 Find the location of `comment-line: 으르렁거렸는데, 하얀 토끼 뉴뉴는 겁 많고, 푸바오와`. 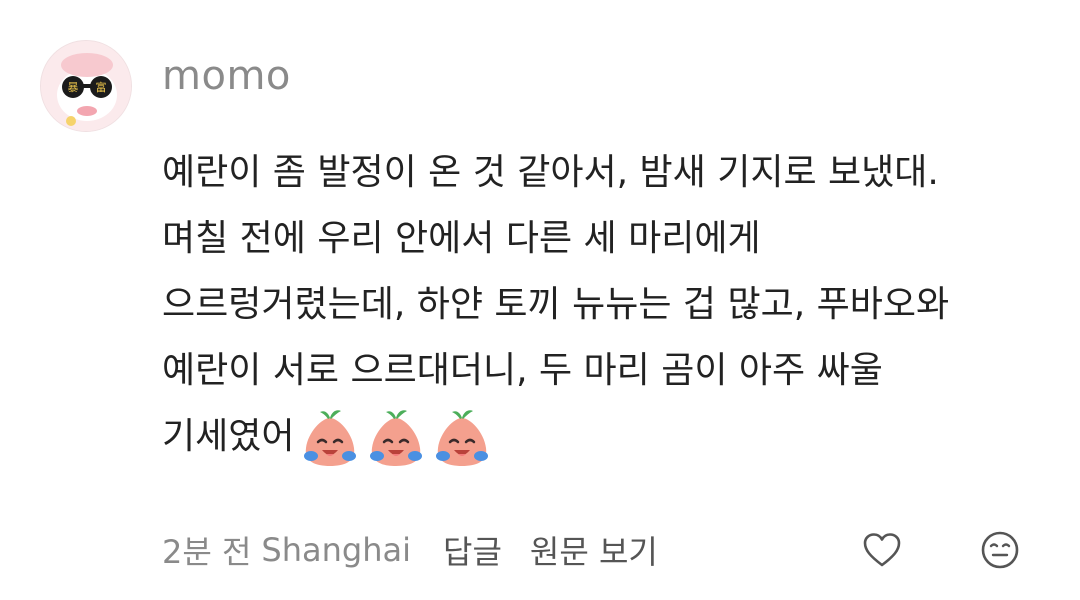

comment-line: 으르렁거렸는데, 하얀 토끼 뉴뉴는 겁 많고, 푸바오와 is located at coordinates (556, 304).